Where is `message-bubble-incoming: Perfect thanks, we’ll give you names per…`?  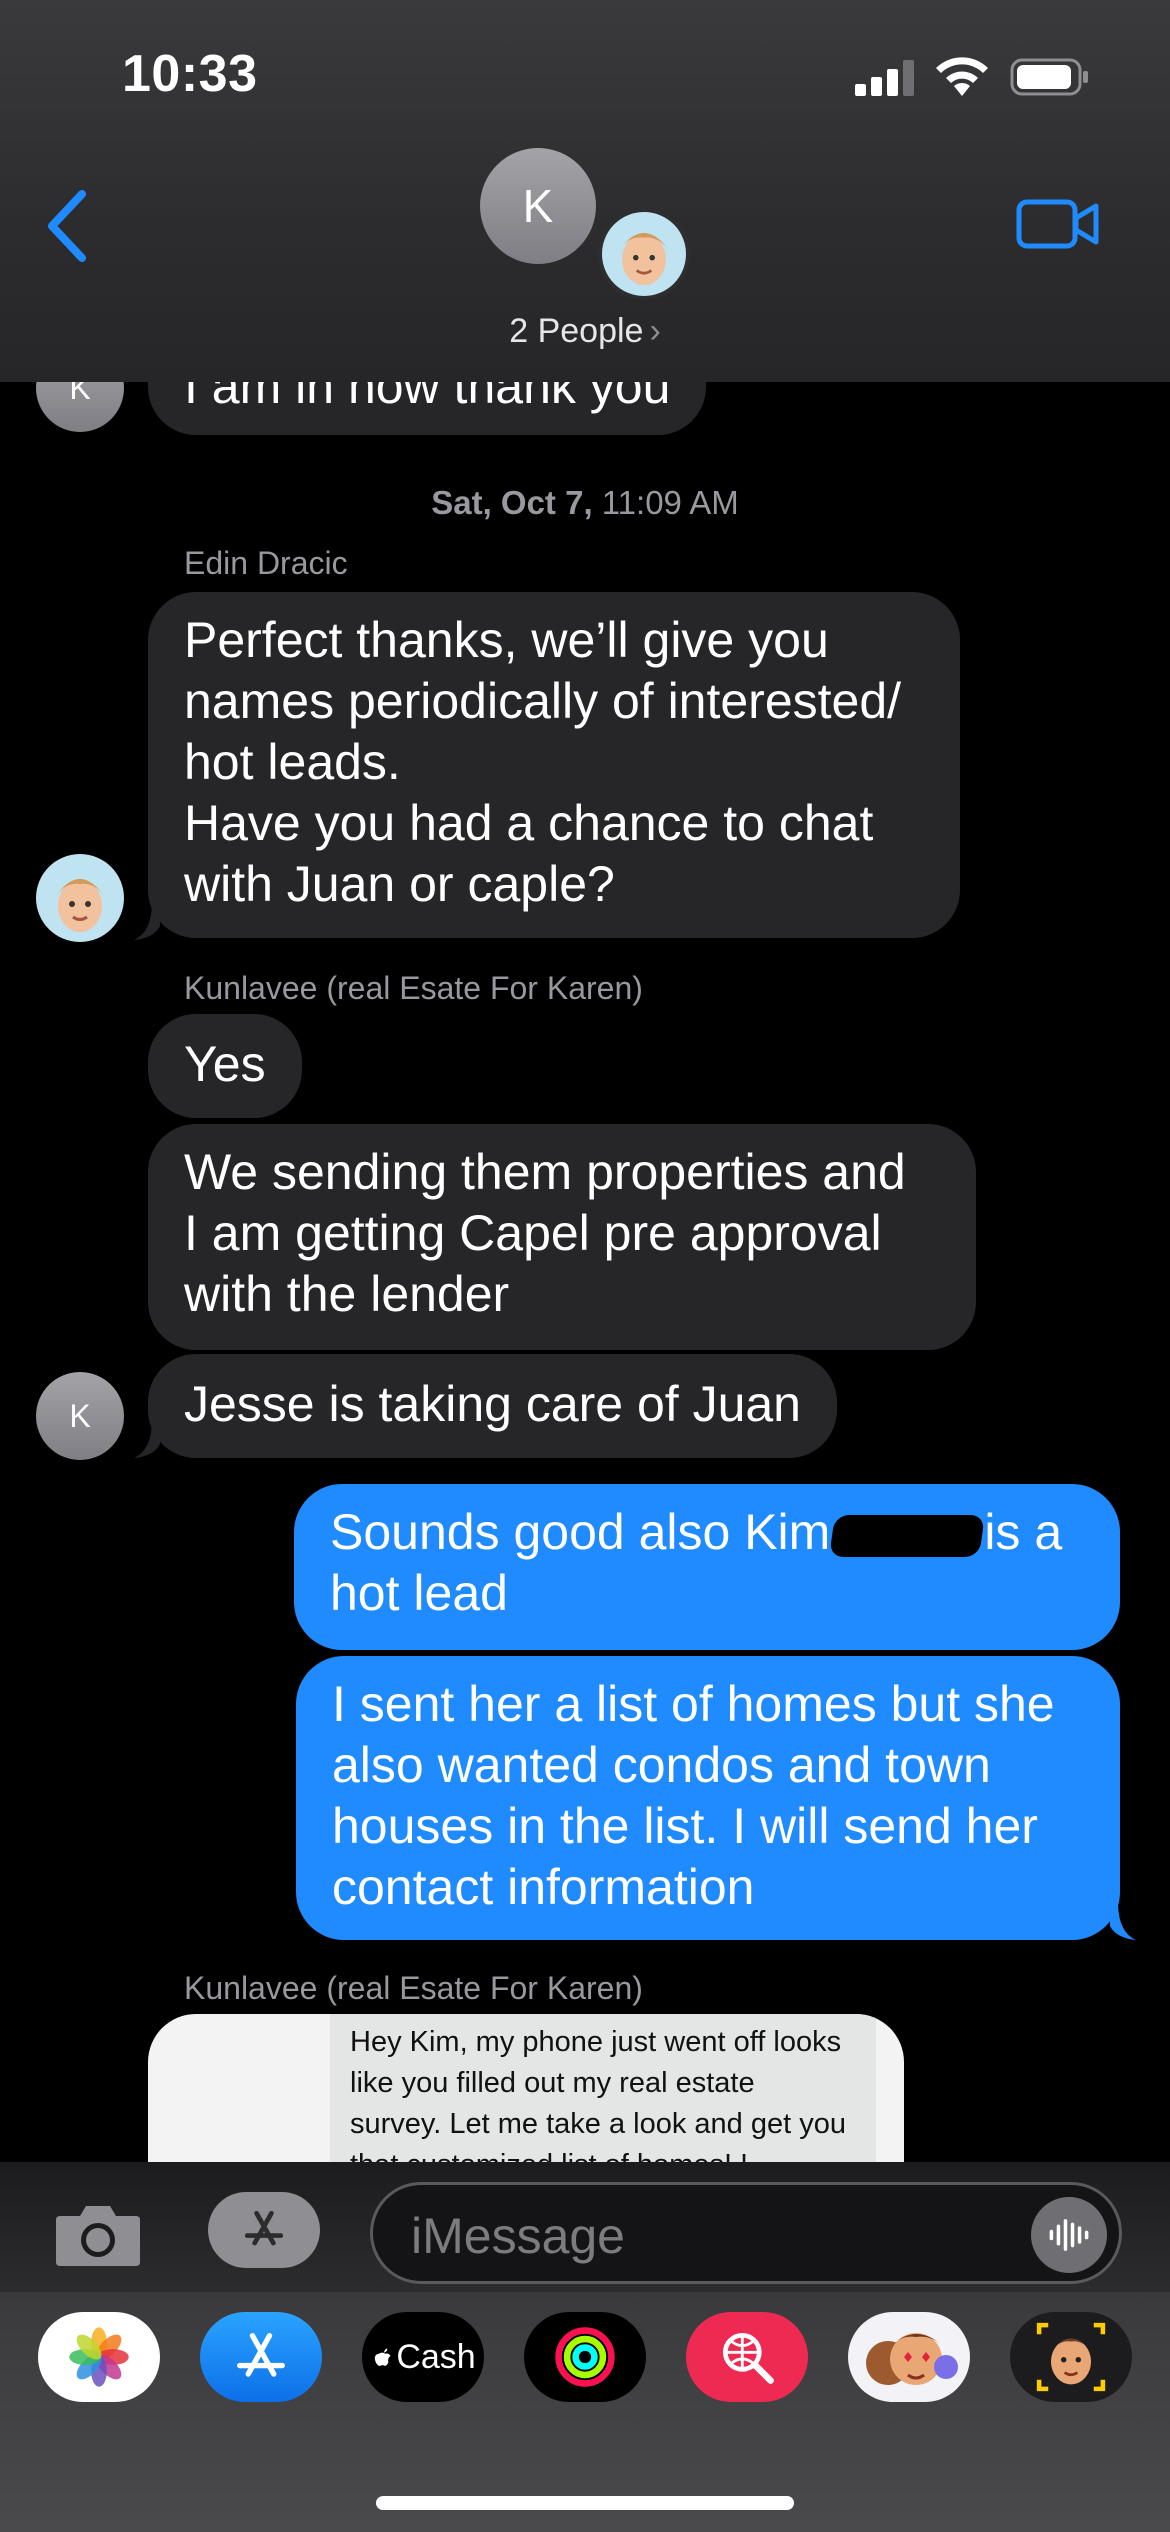 message-bubble-incoming: Perfect thanks, we’ll give you names per… is located at coordinates (554, 765).